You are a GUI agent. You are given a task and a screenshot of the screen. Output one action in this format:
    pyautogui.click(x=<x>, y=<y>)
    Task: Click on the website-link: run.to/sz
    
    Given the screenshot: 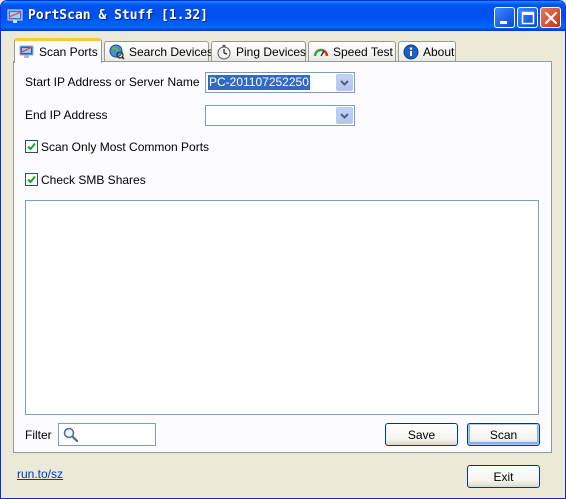 What is the action you would take?
    pyautogui.click(x=40, y=474)
    